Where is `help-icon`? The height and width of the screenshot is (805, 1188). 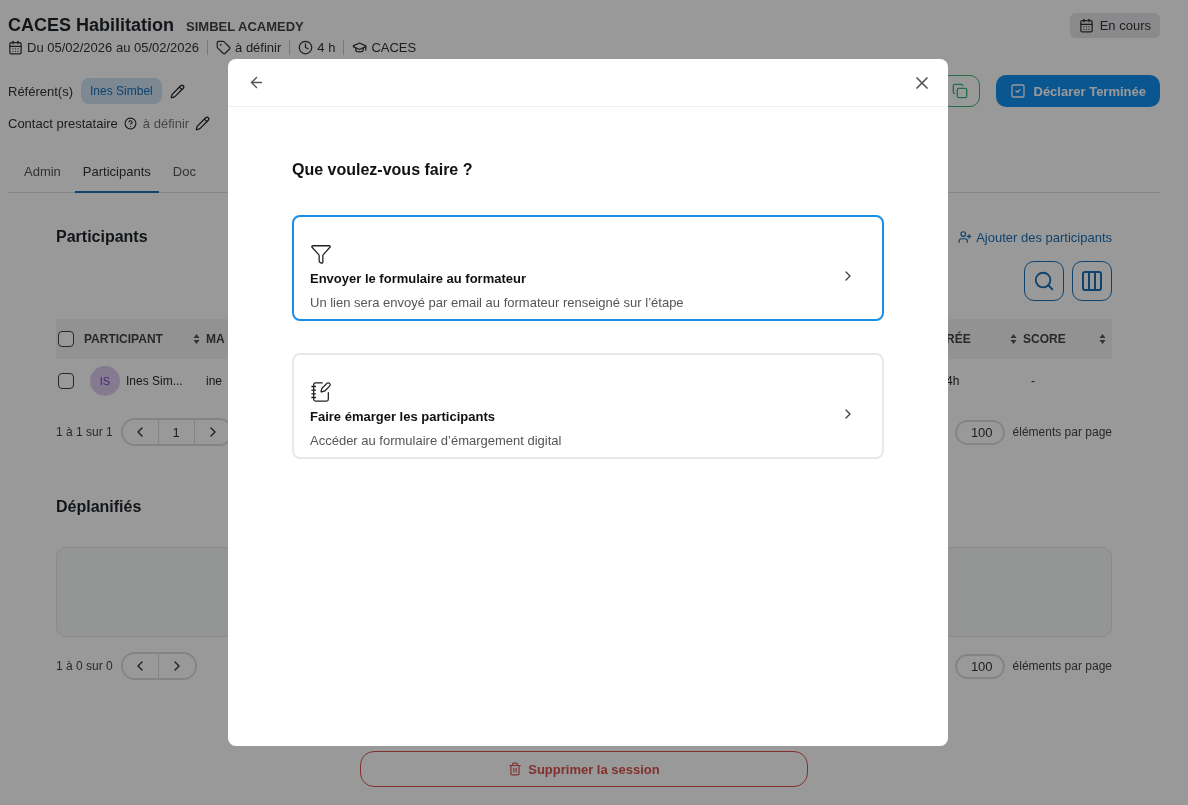 help-icon is located at coordinates (130, 123).